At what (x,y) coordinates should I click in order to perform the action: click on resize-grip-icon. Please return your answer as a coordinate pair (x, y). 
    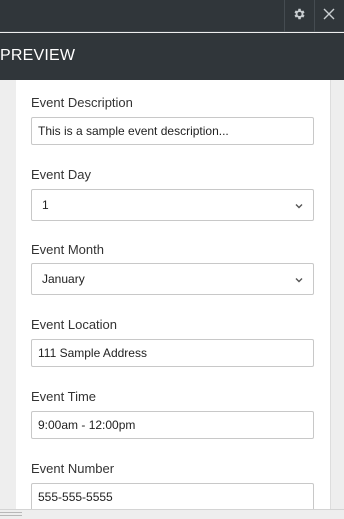
    Looking at the image, I should click on (11, 515).